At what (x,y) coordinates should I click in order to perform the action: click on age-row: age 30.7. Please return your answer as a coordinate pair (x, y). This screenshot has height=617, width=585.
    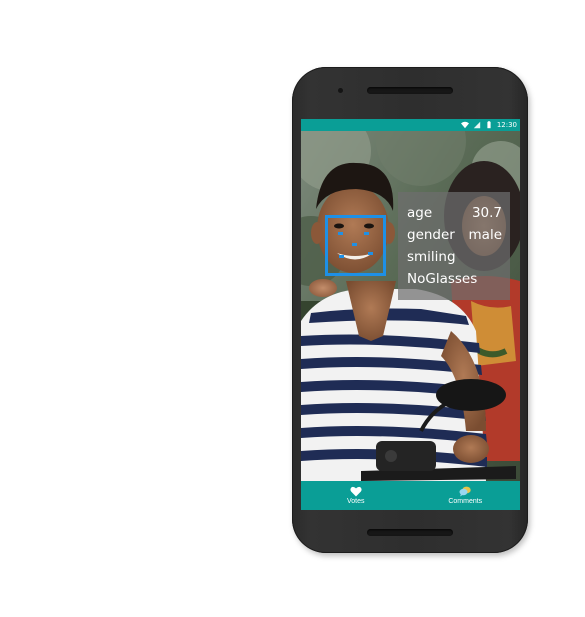
    Looking at the image, I should click on (454, 213).